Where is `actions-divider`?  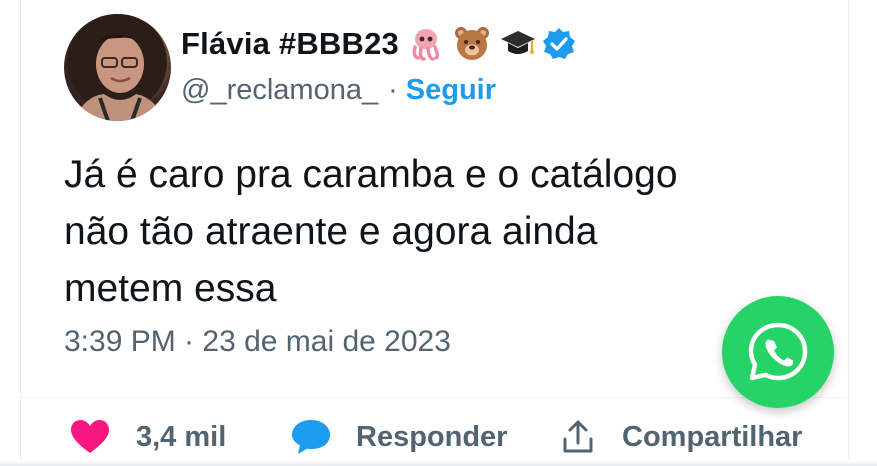
actions-divider is located at coordinates (434, 397).